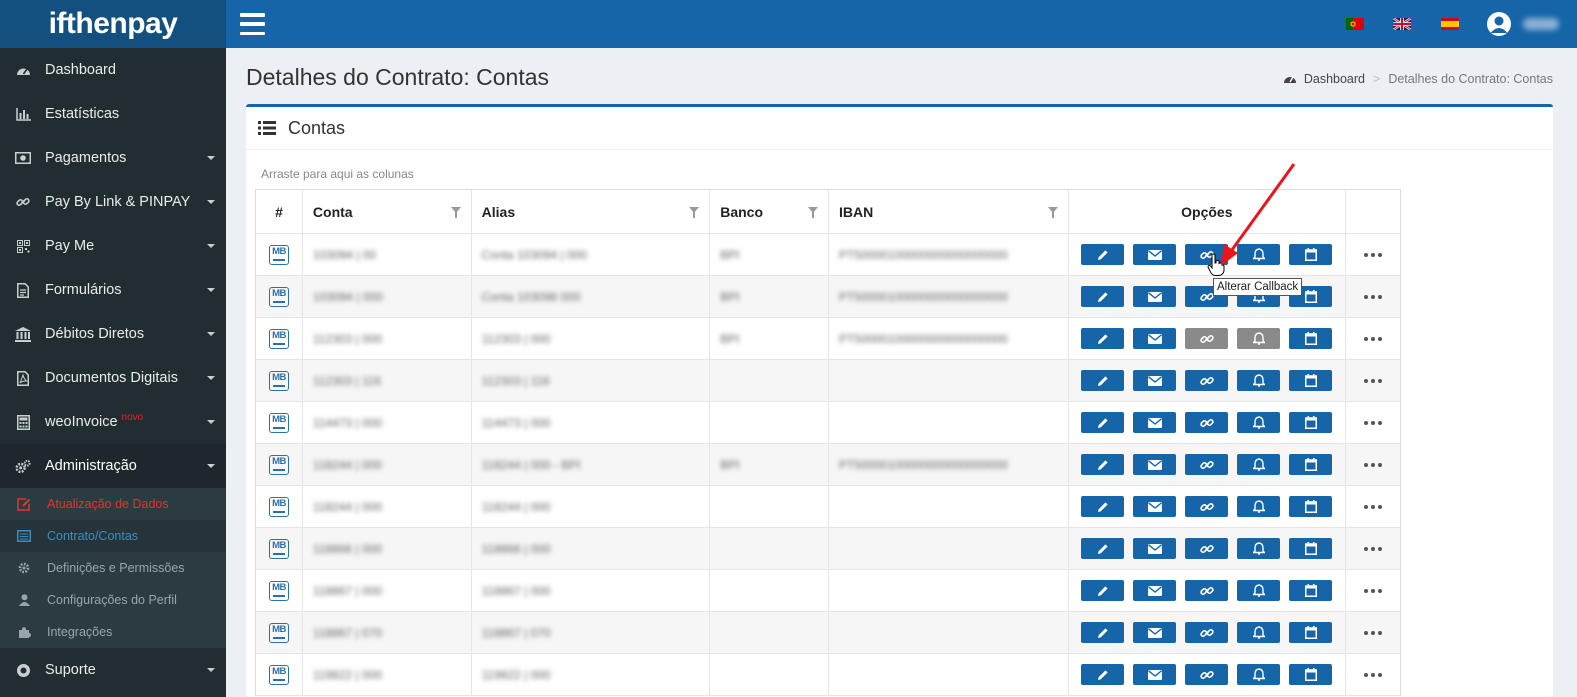  I want to click on column-header-alias: Alias, so click(591, 211).